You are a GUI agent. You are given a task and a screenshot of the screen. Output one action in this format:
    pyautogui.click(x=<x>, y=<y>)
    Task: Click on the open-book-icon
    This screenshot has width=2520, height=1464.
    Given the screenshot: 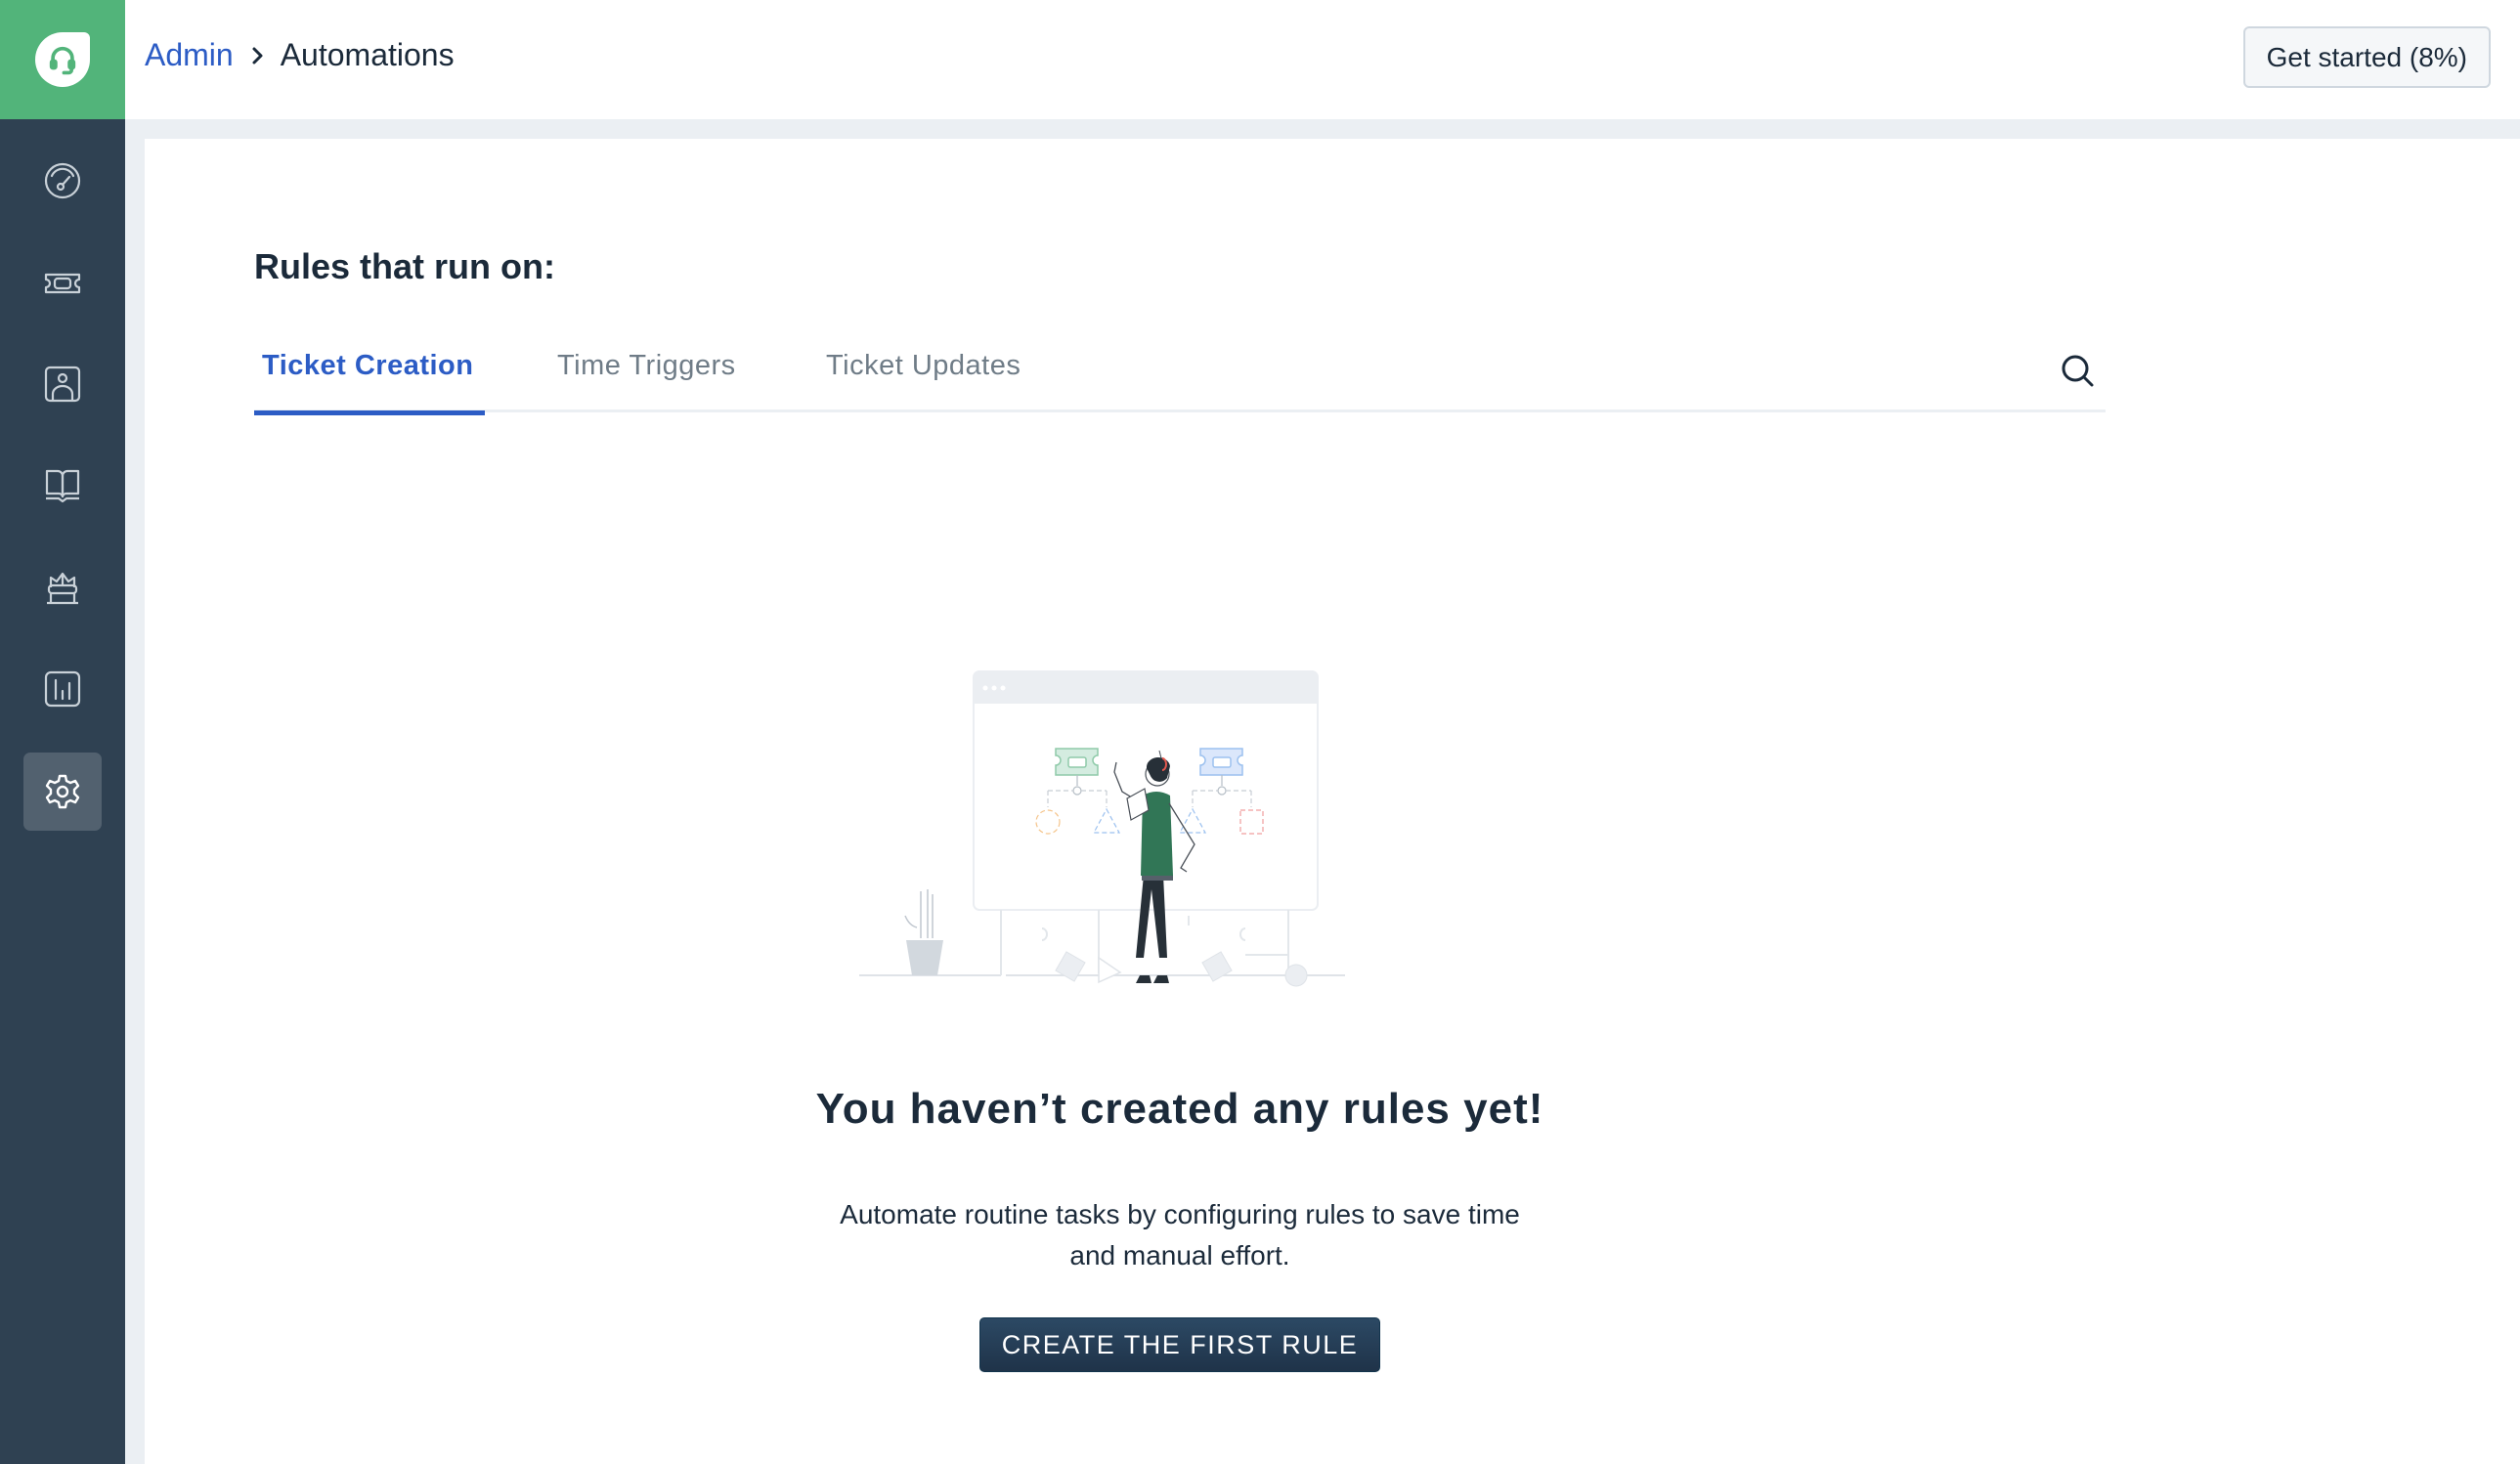 What is the action you would take?
    pyautogui.click(x=62, y=486)
    